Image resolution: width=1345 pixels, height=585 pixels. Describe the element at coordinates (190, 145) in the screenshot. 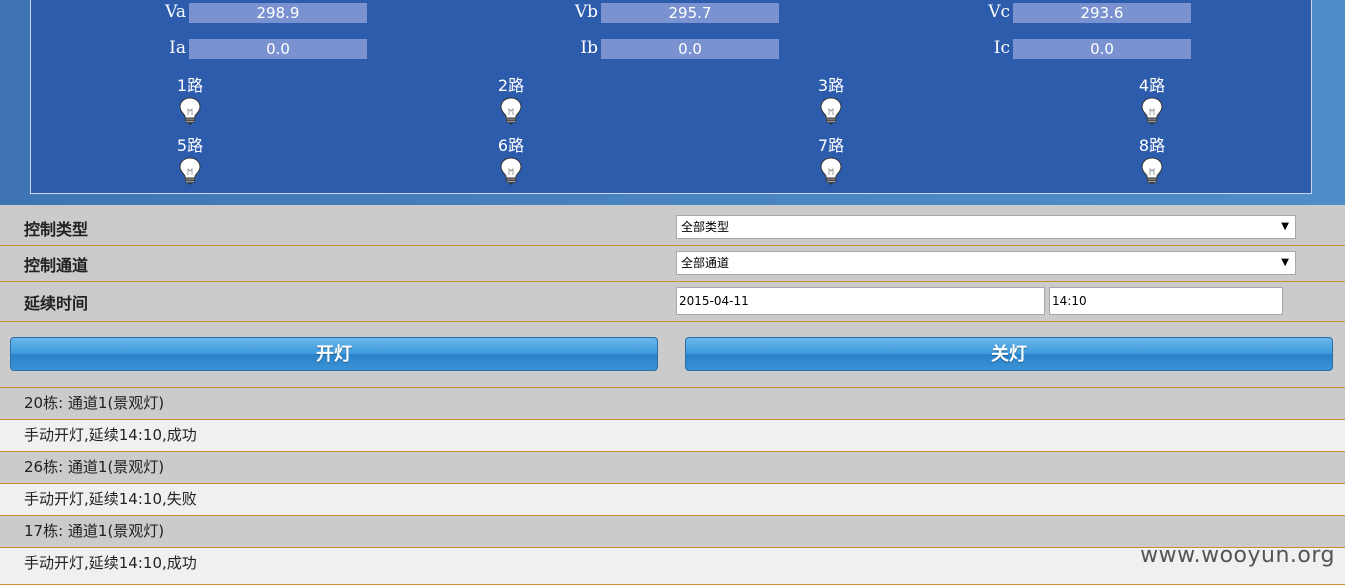

I see `lamp-label: 5路` at that location.